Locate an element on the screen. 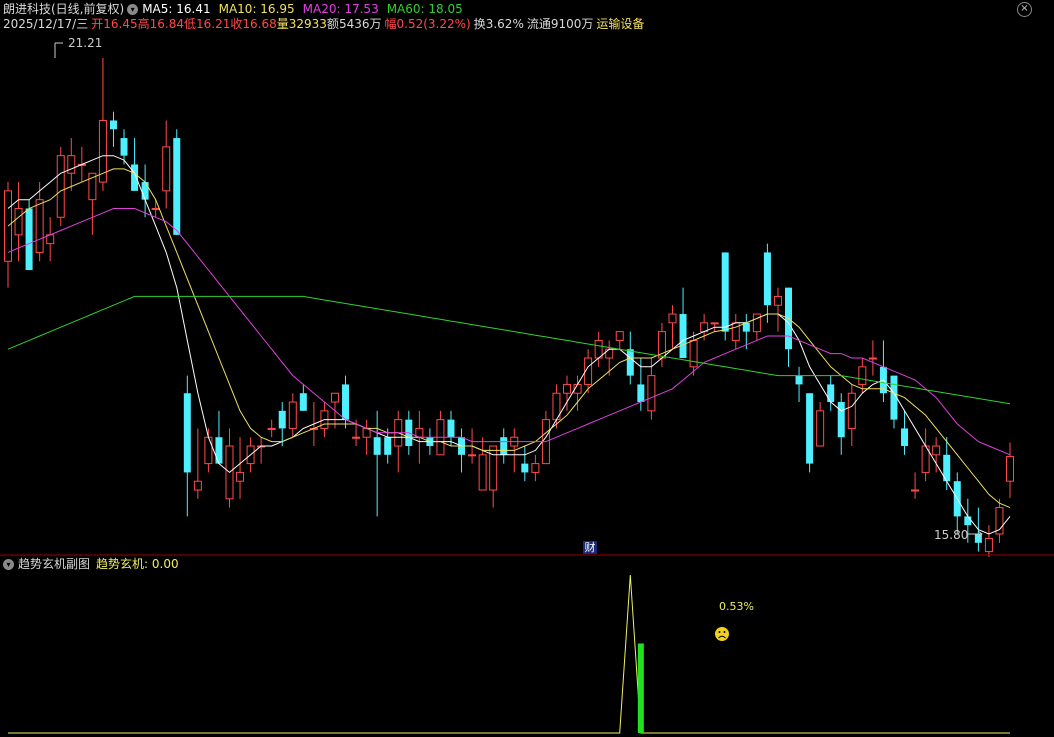 The image size is (1054, 737). low-marker-label: 15.80 is located at coordinates (951, 535).